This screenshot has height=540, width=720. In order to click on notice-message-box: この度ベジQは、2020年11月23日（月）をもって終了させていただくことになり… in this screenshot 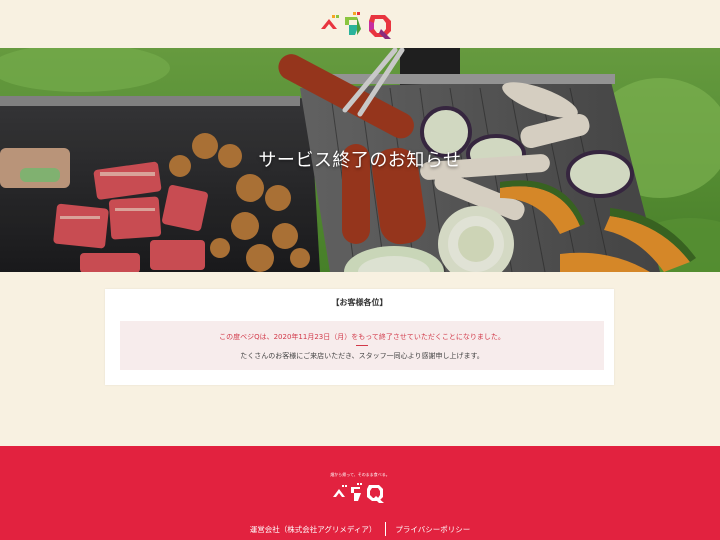, I will do `click(362, 345)`.